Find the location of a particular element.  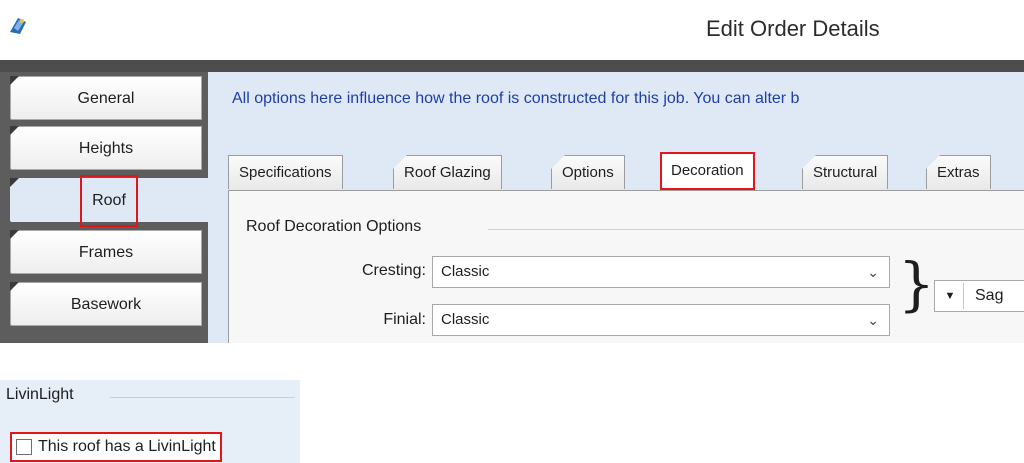

sidebar-item-heights: Heights is located at coordinates (106, 148).